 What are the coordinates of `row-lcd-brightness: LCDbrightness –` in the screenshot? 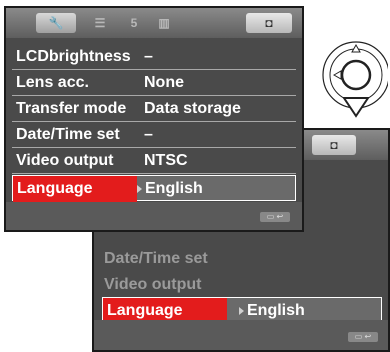 It's located at (154, 57).